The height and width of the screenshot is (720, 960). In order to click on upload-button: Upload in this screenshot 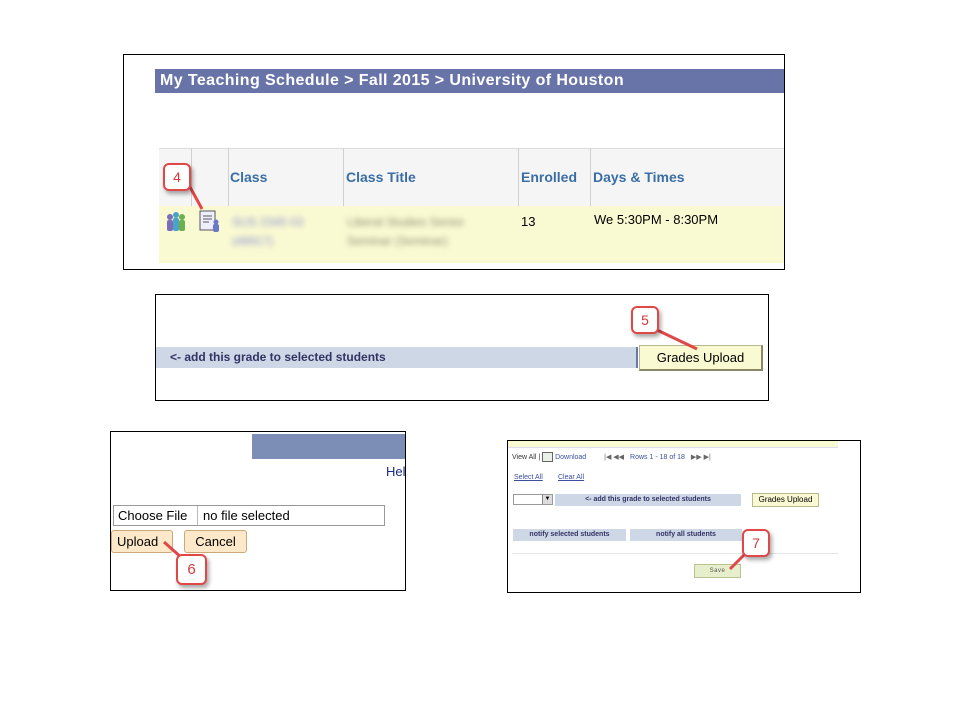, I will do `click(142, 541)`.